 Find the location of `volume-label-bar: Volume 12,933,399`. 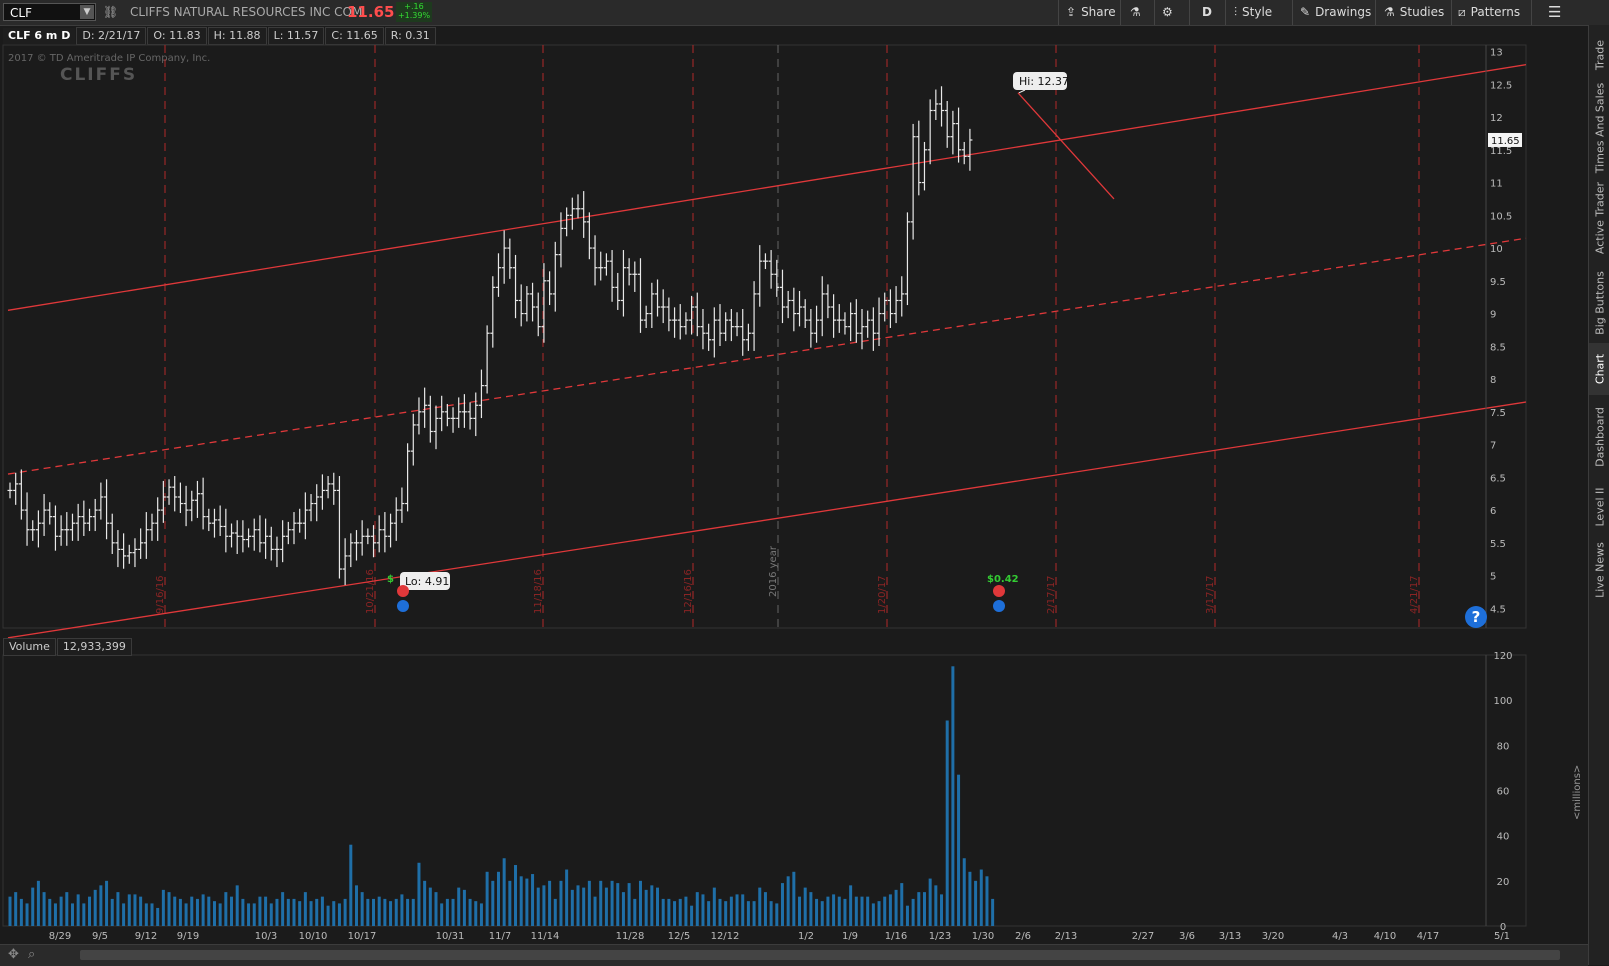

volume-label-bar: Volume 12,933,399 is located at coordinates (68, 647).